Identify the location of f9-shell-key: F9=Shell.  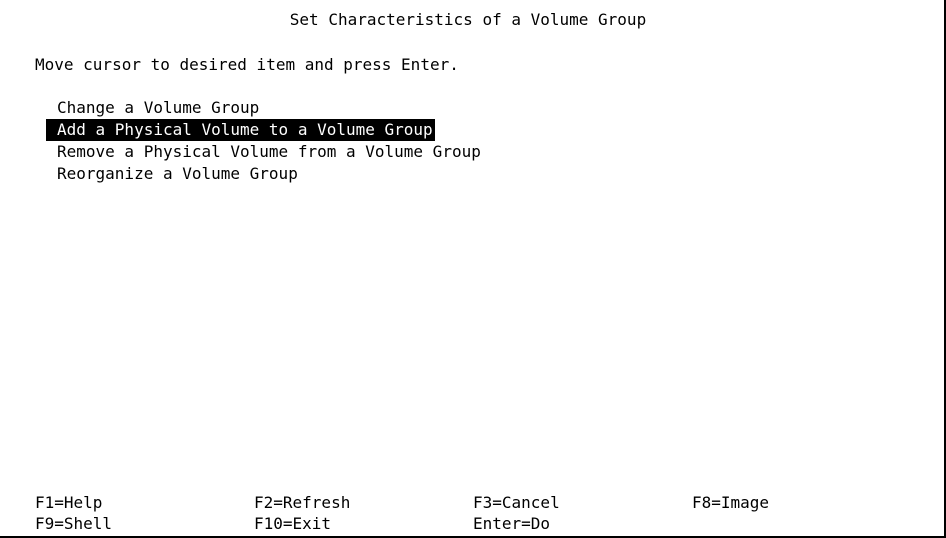
(73, 523).